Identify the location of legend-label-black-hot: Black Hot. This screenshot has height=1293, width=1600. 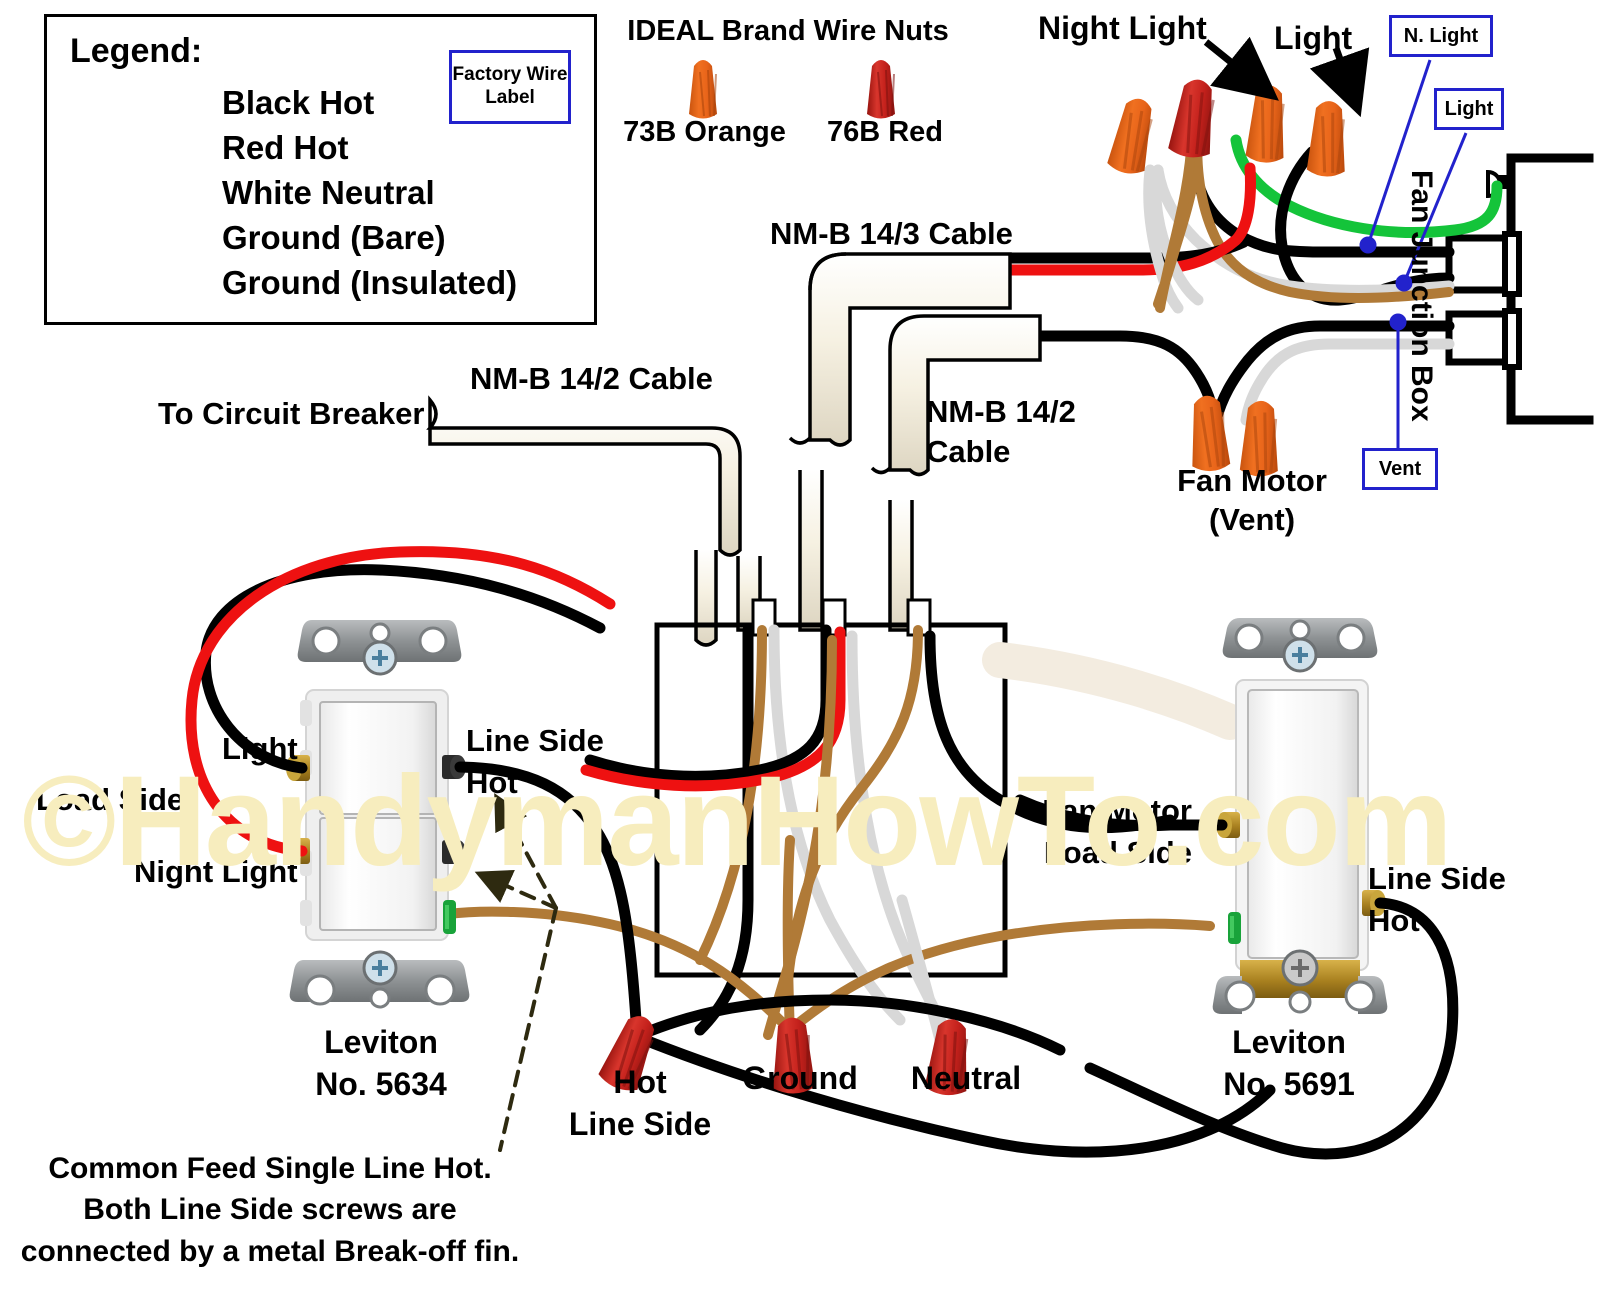
(298, 102).